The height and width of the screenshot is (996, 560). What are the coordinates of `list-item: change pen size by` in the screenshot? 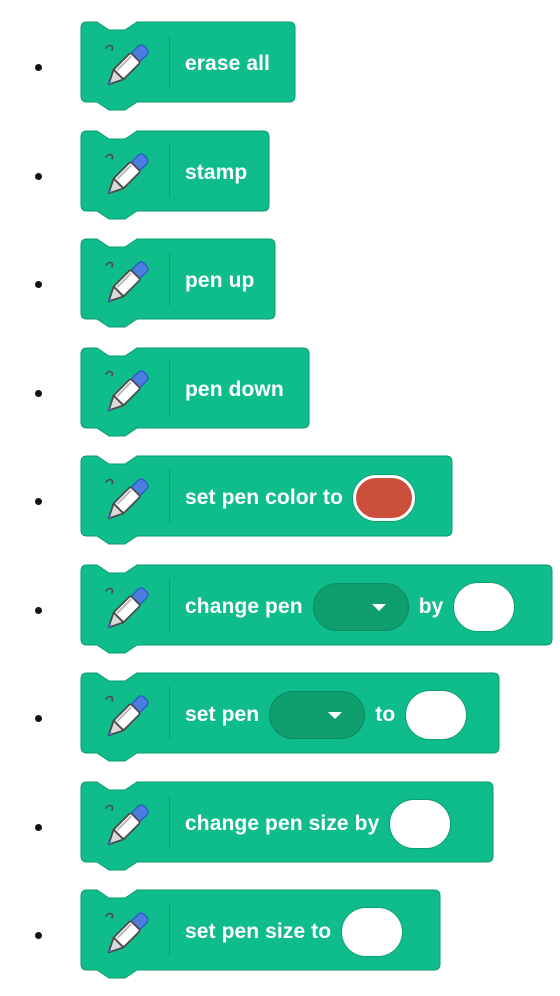 It's located at (280, 825).